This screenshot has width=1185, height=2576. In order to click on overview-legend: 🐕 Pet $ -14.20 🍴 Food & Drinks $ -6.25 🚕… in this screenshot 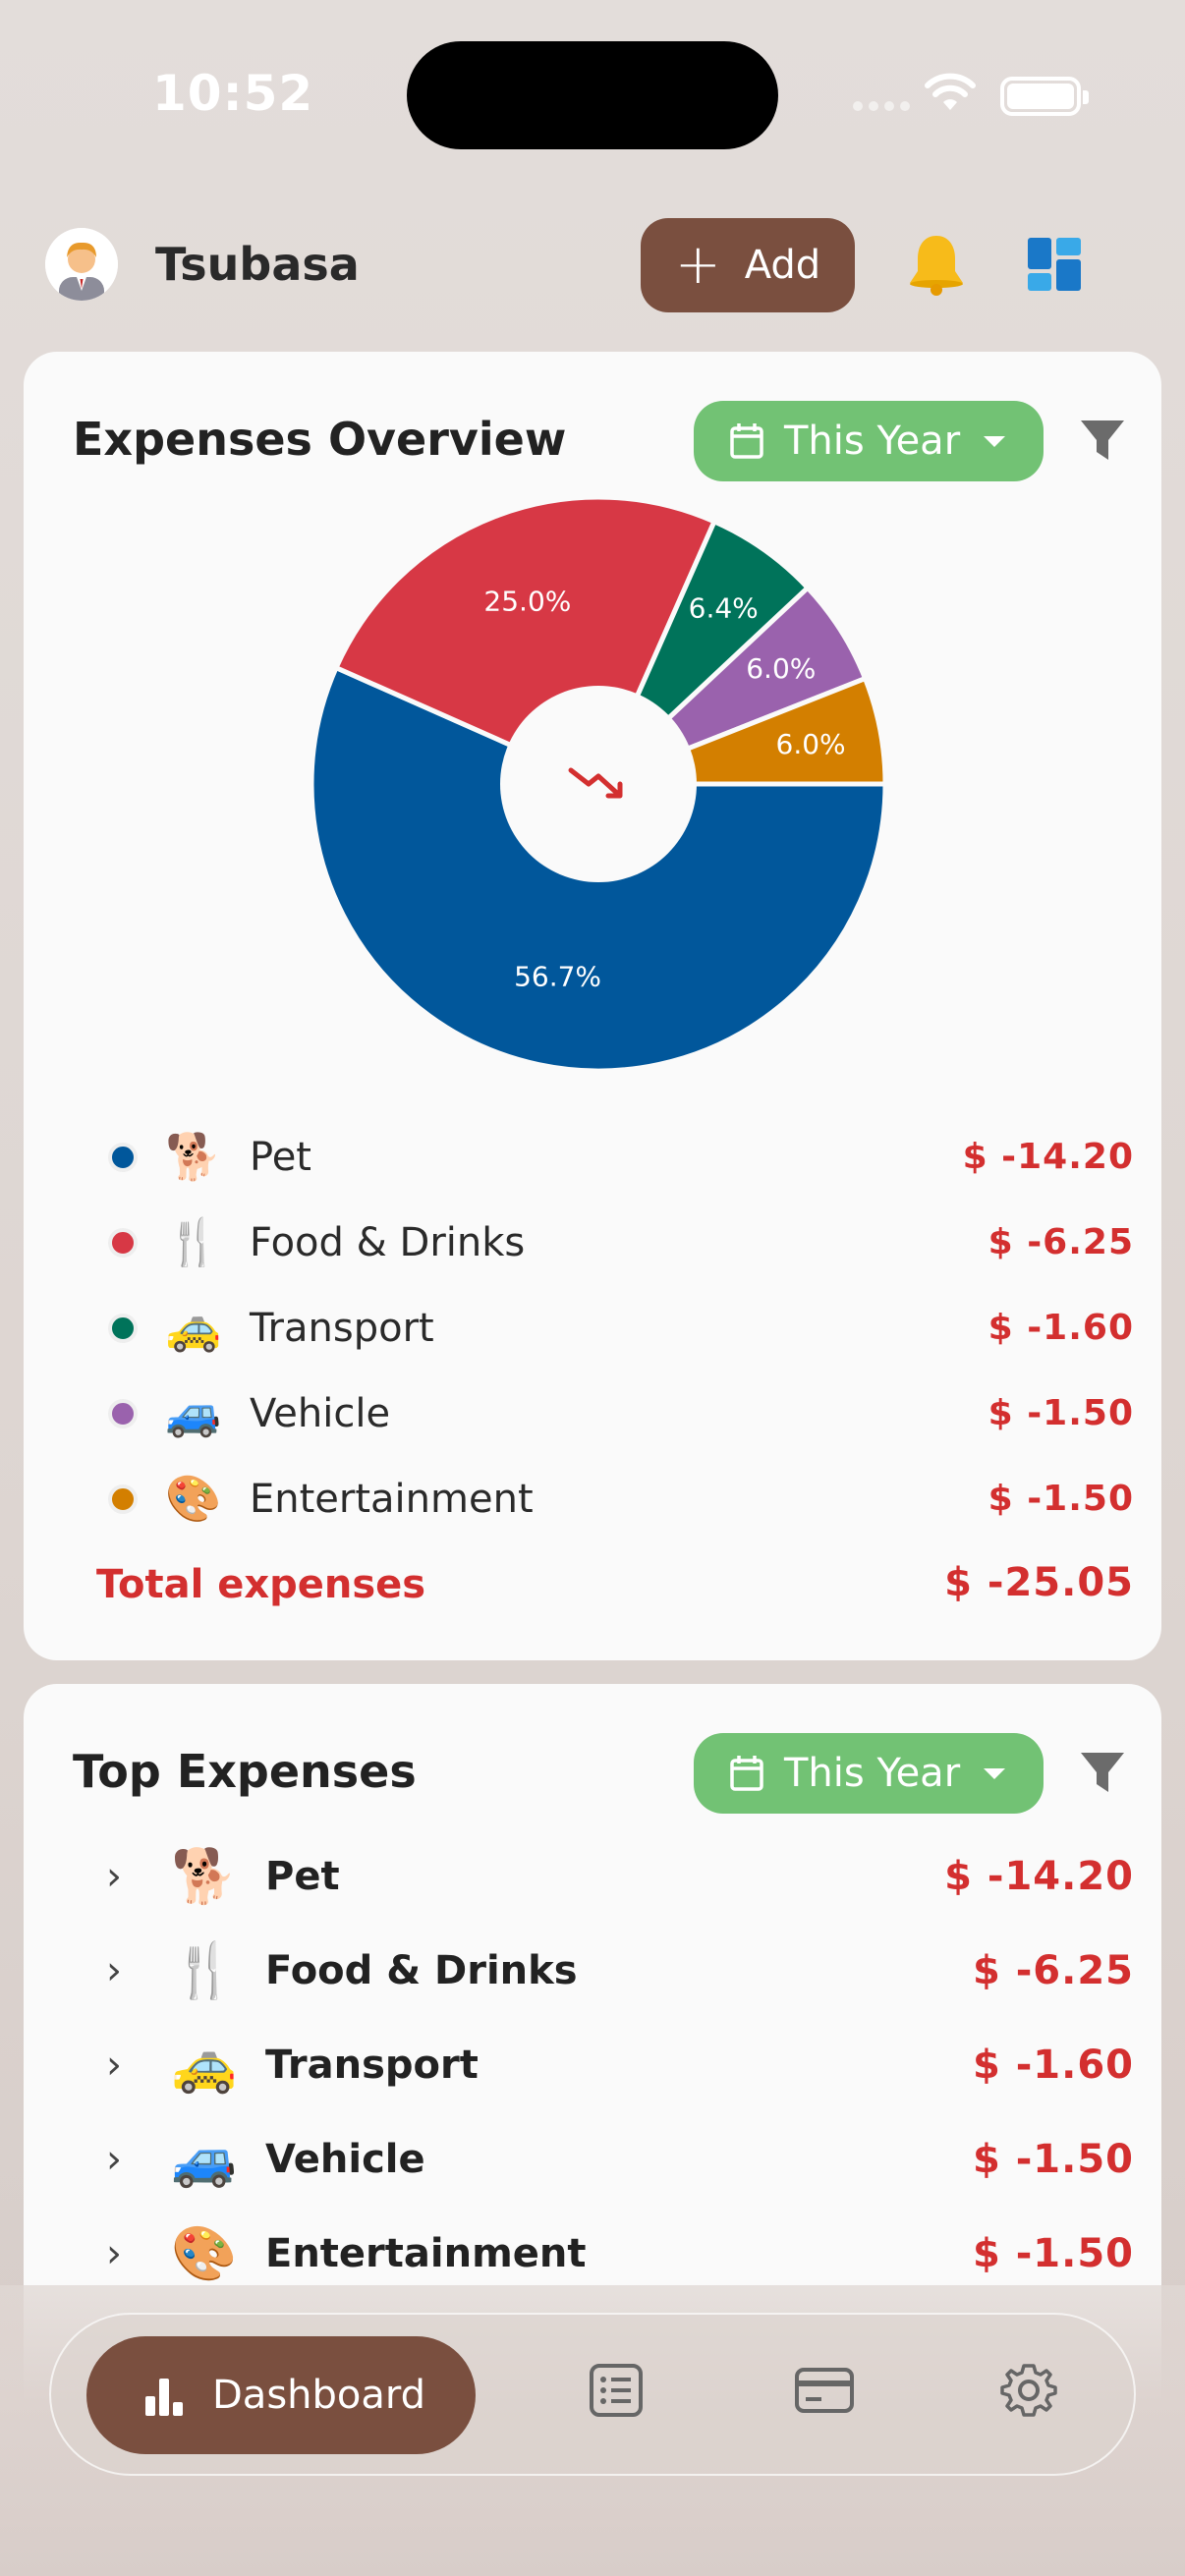, I will do `click(604, 1327)`.